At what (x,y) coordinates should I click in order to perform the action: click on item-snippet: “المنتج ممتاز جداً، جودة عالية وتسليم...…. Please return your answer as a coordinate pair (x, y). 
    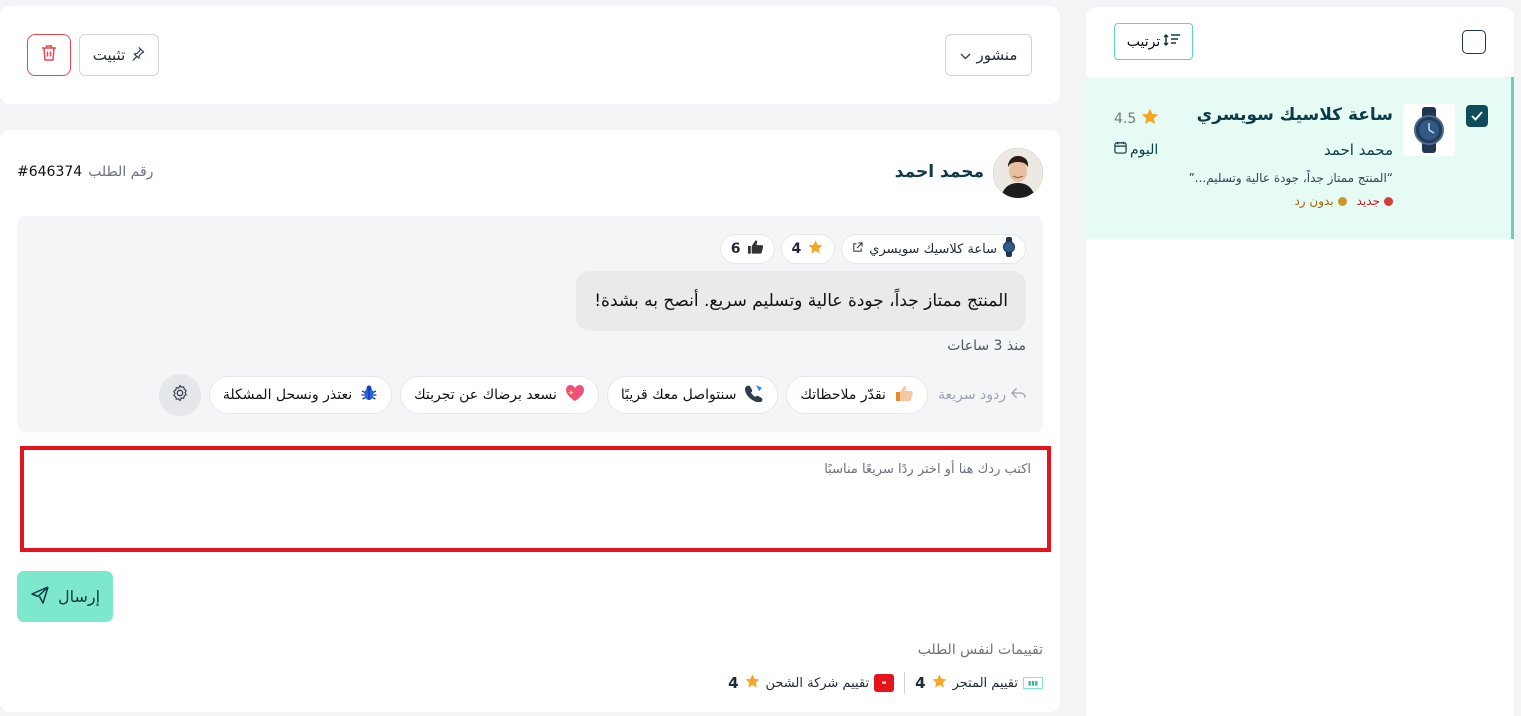
    Looking at the image, I should click on (1290, 178).